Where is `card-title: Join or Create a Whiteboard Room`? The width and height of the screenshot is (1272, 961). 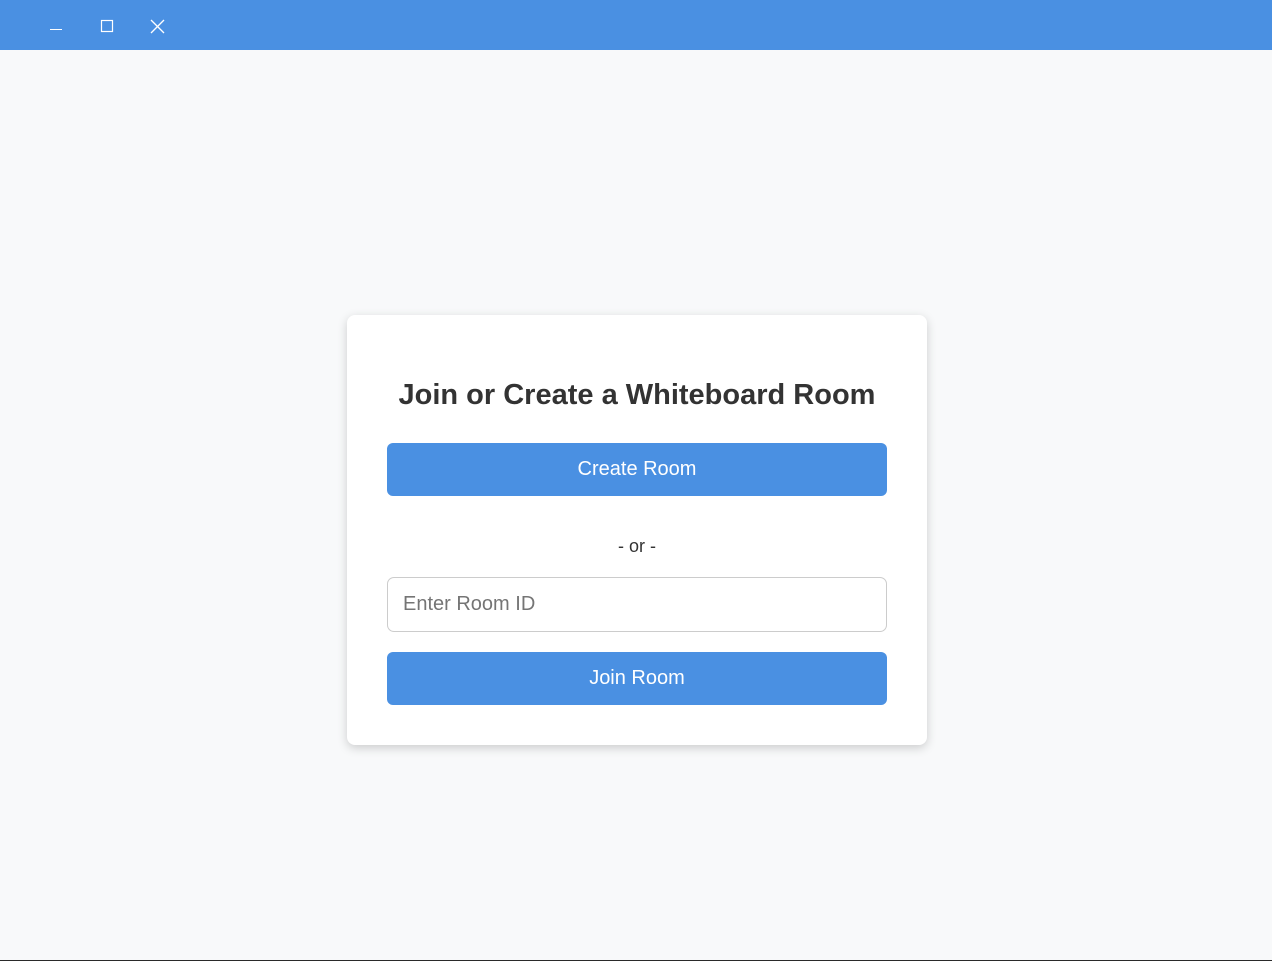 card-title: Join or Create a Whiteboard Room is located at coordinates (637, 395).